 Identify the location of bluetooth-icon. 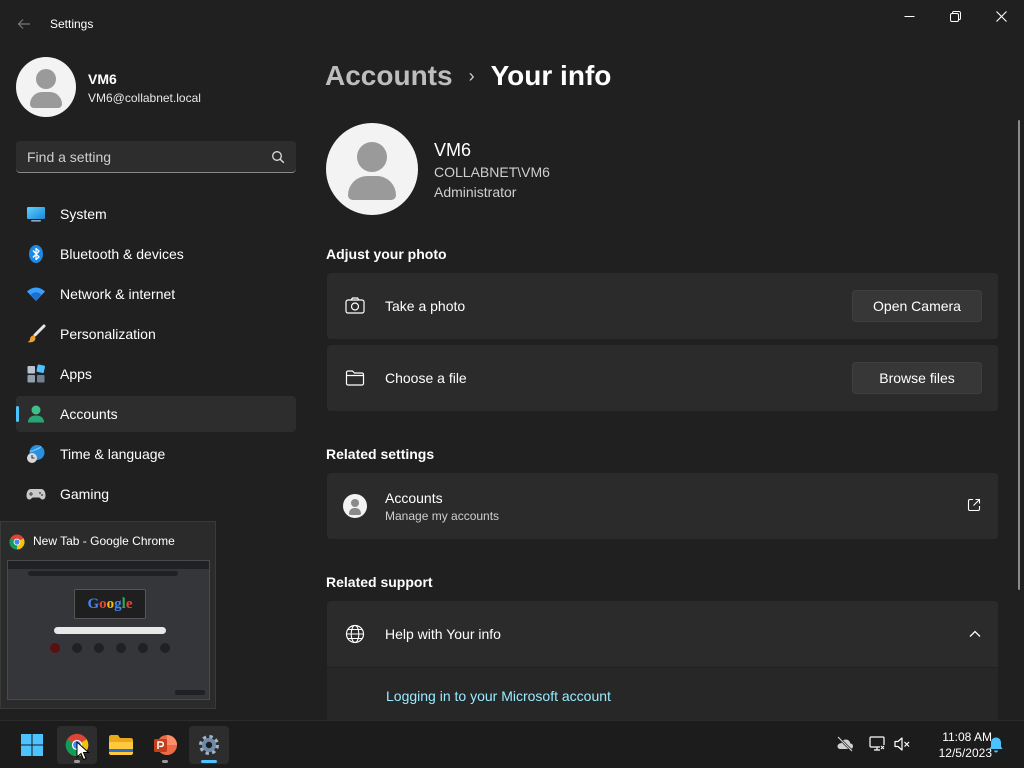
(36, 254).